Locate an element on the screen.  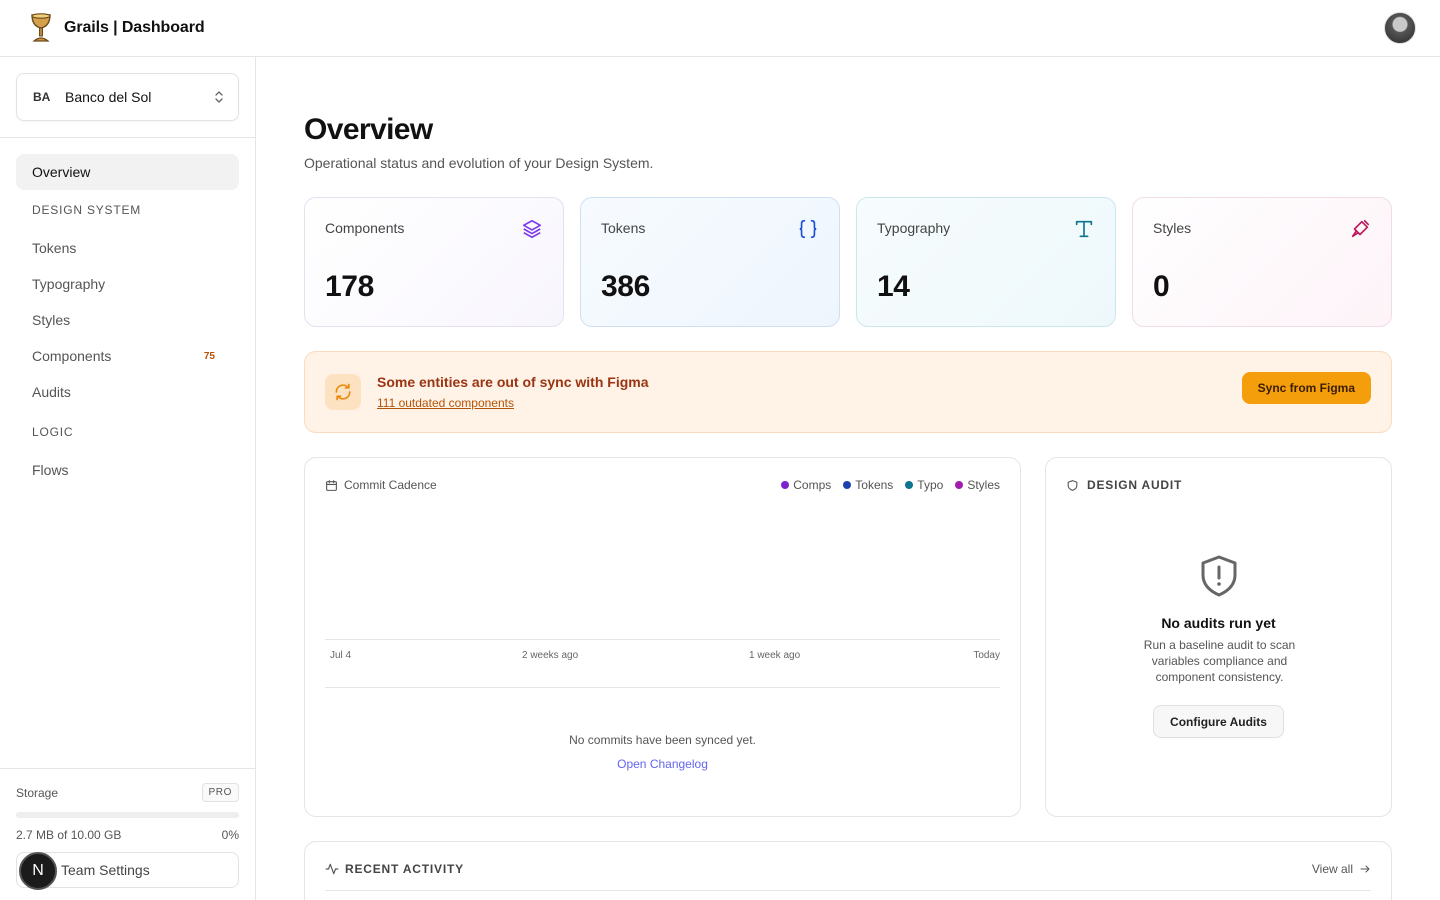
cadence-title: Commit Cadence is located at coordinates (390, 485).